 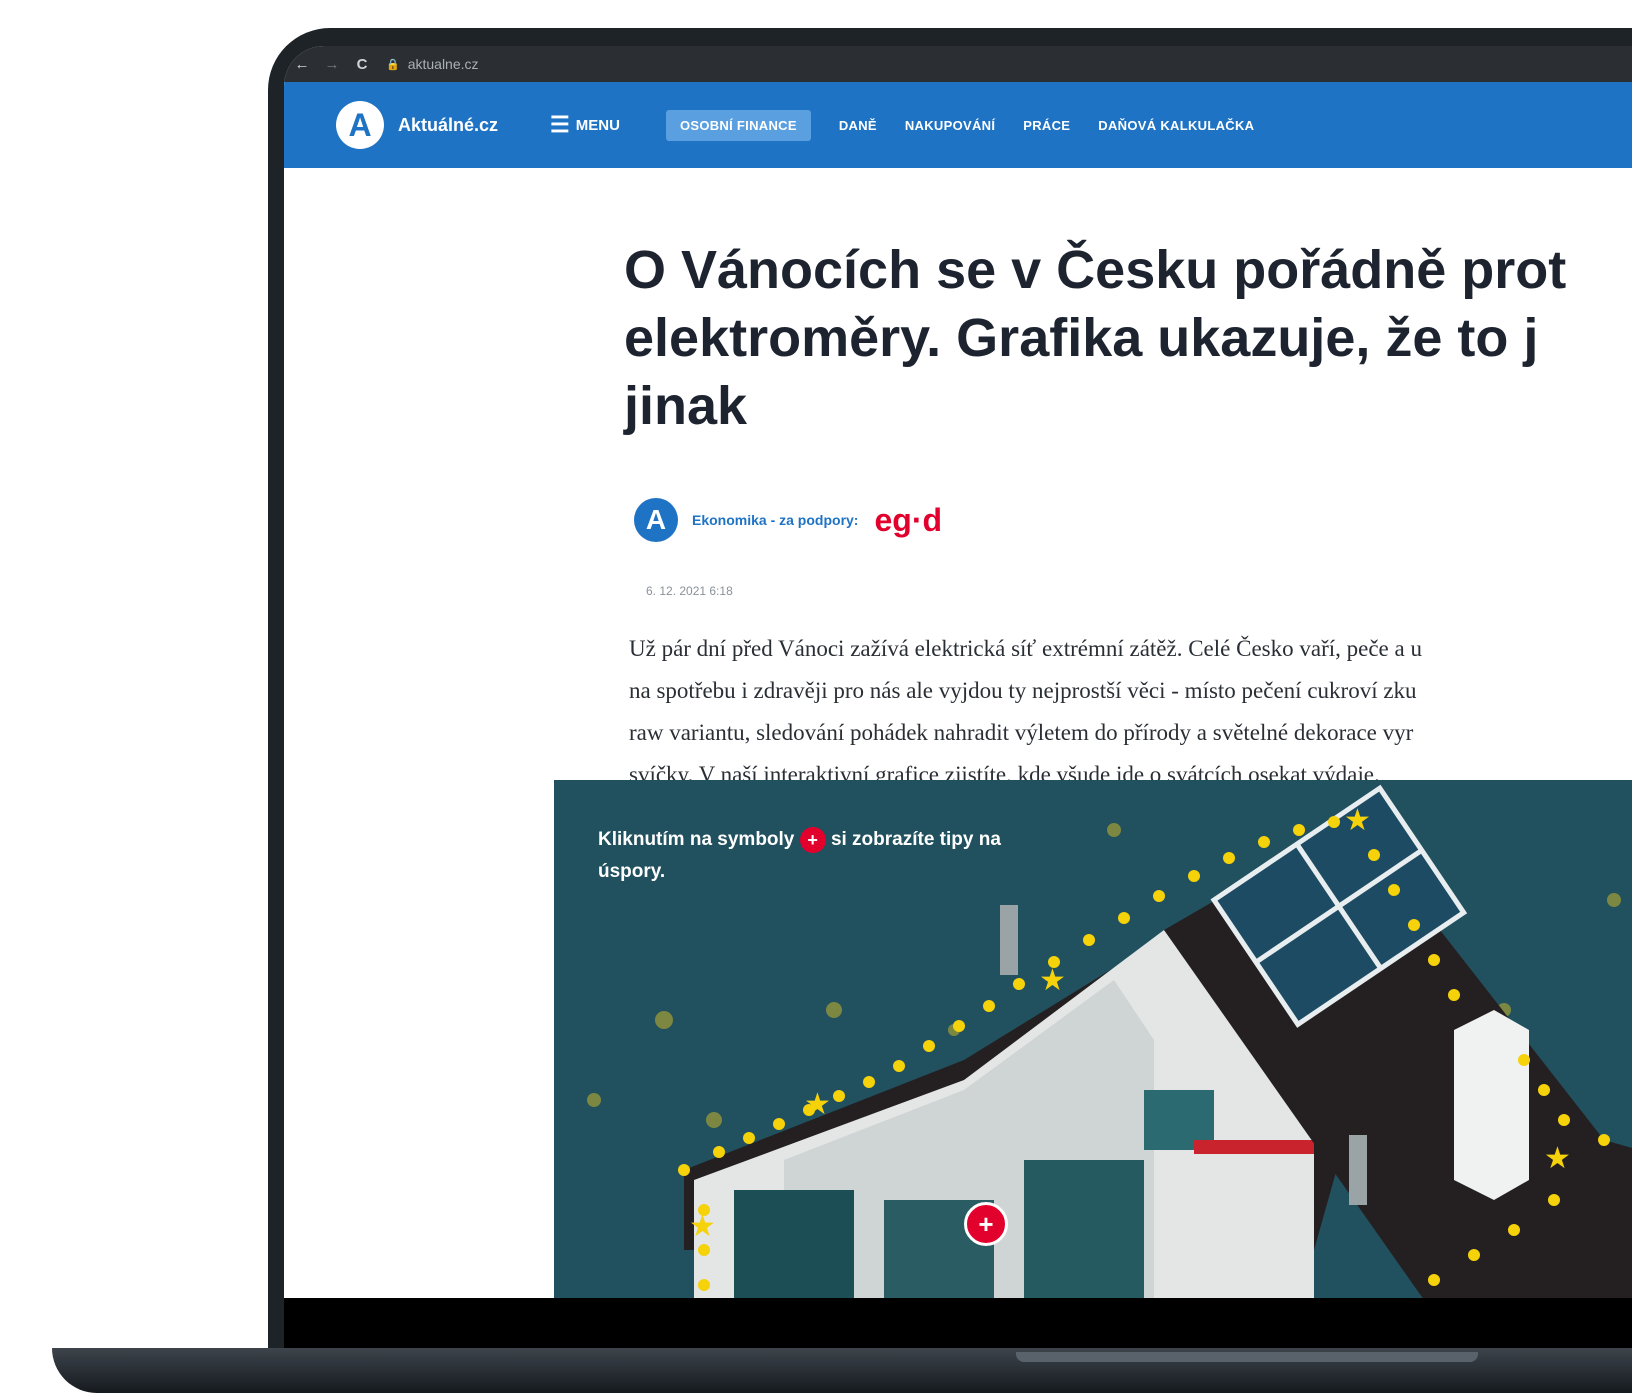 I want to click on article-date: 6. 12. 2021 6:18, so click(x=689, y=591).